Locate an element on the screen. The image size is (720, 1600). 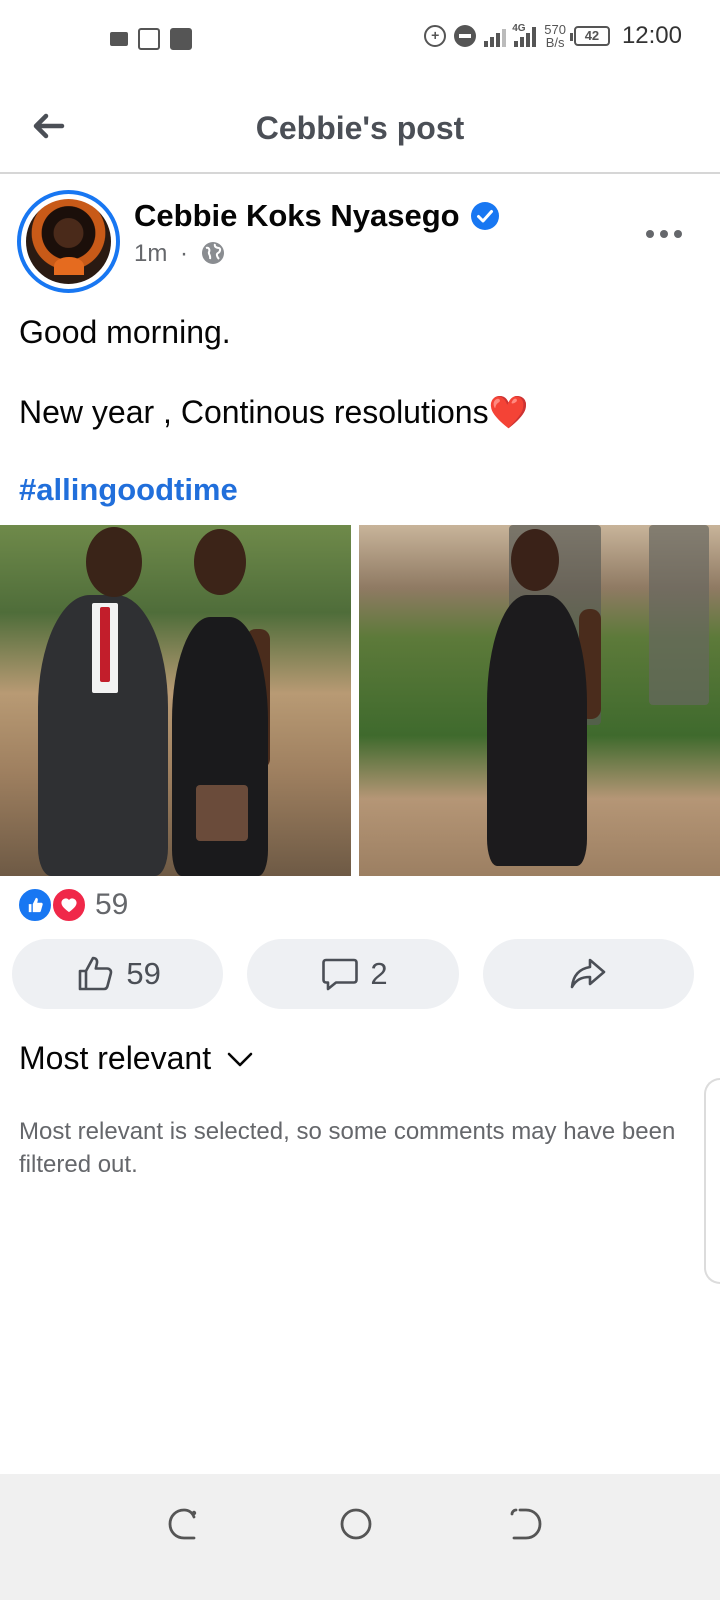
network-speed-unit: B/s is located at coordinates (555, 42).